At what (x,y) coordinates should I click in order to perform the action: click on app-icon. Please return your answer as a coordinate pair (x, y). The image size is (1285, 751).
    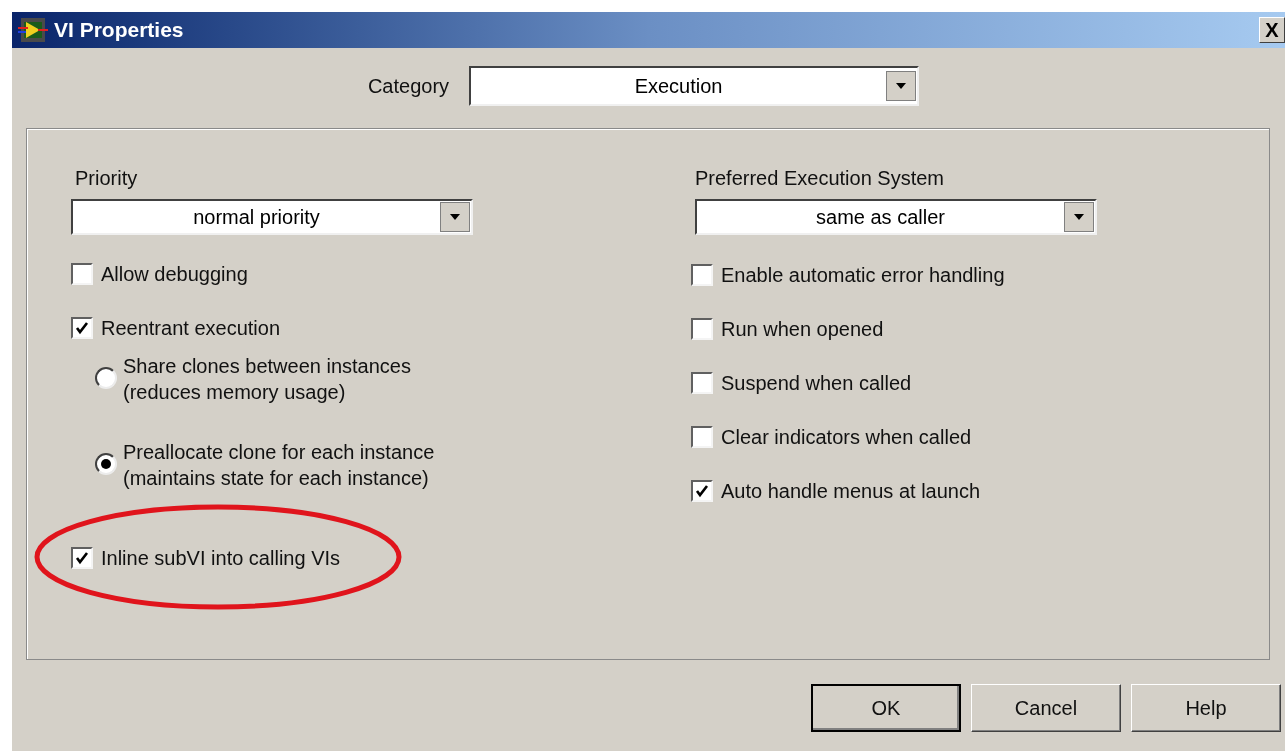
    Looking at the image, I should click on (33, 30).